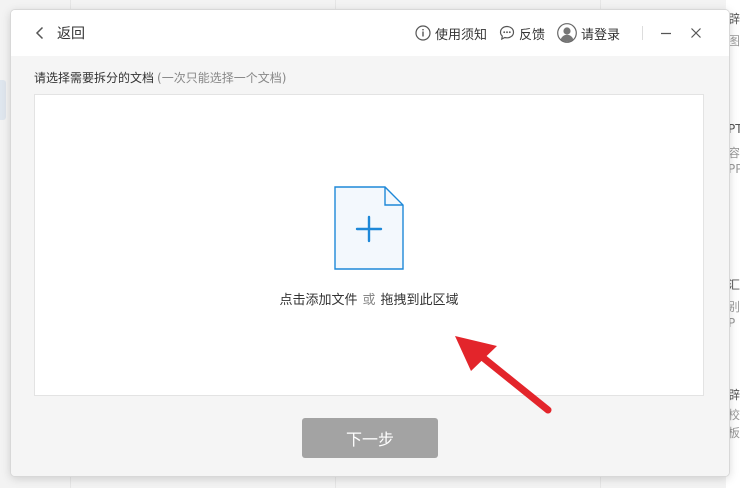 This screenshot has height=488, width=740. Describe the element at coordinates (556, 33) in the screenshot. I see `titlebar-actions: 使用须知 反馈 请登录` at that location.